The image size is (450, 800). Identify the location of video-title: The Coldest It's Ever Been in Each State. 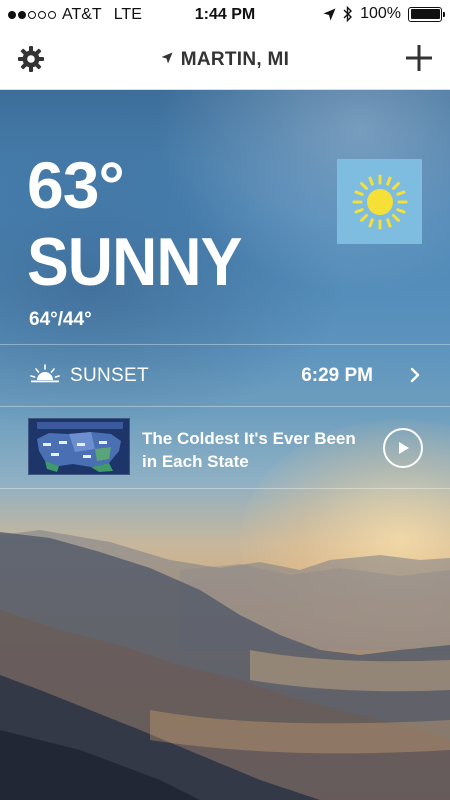
(249, 450).